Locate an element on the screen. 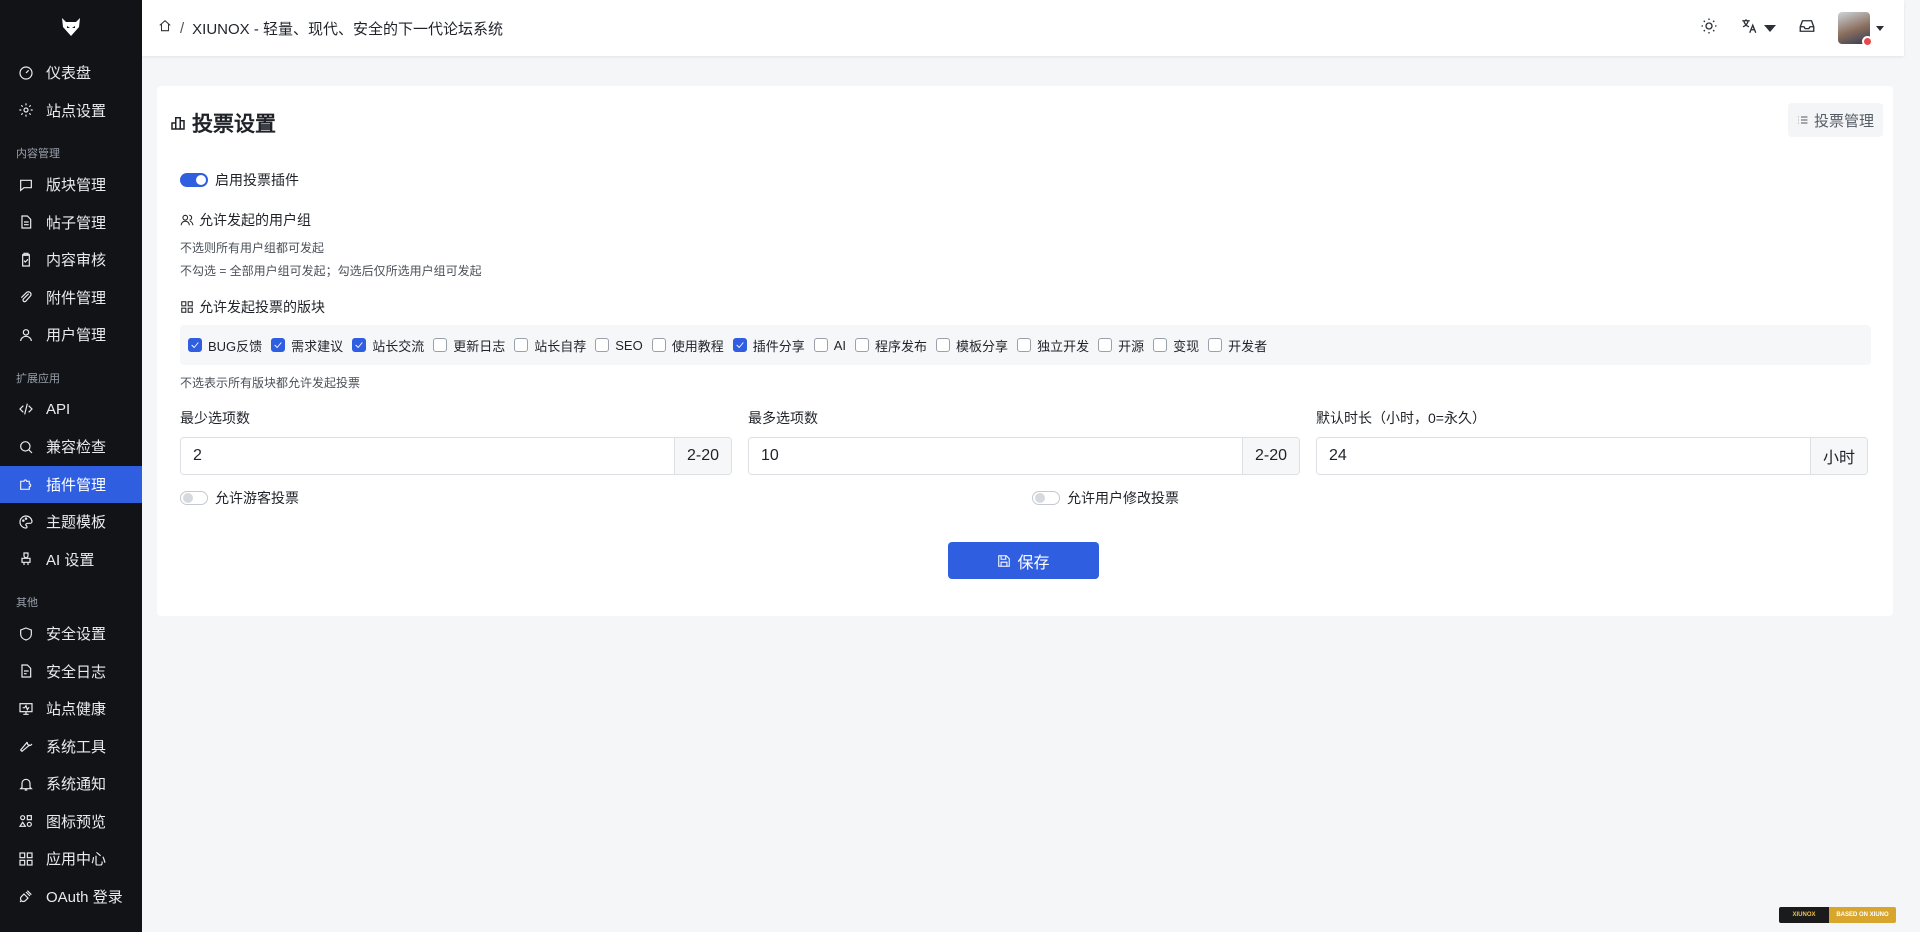  board-checkbox: 站长交流 is located at coordinates (388, 345).